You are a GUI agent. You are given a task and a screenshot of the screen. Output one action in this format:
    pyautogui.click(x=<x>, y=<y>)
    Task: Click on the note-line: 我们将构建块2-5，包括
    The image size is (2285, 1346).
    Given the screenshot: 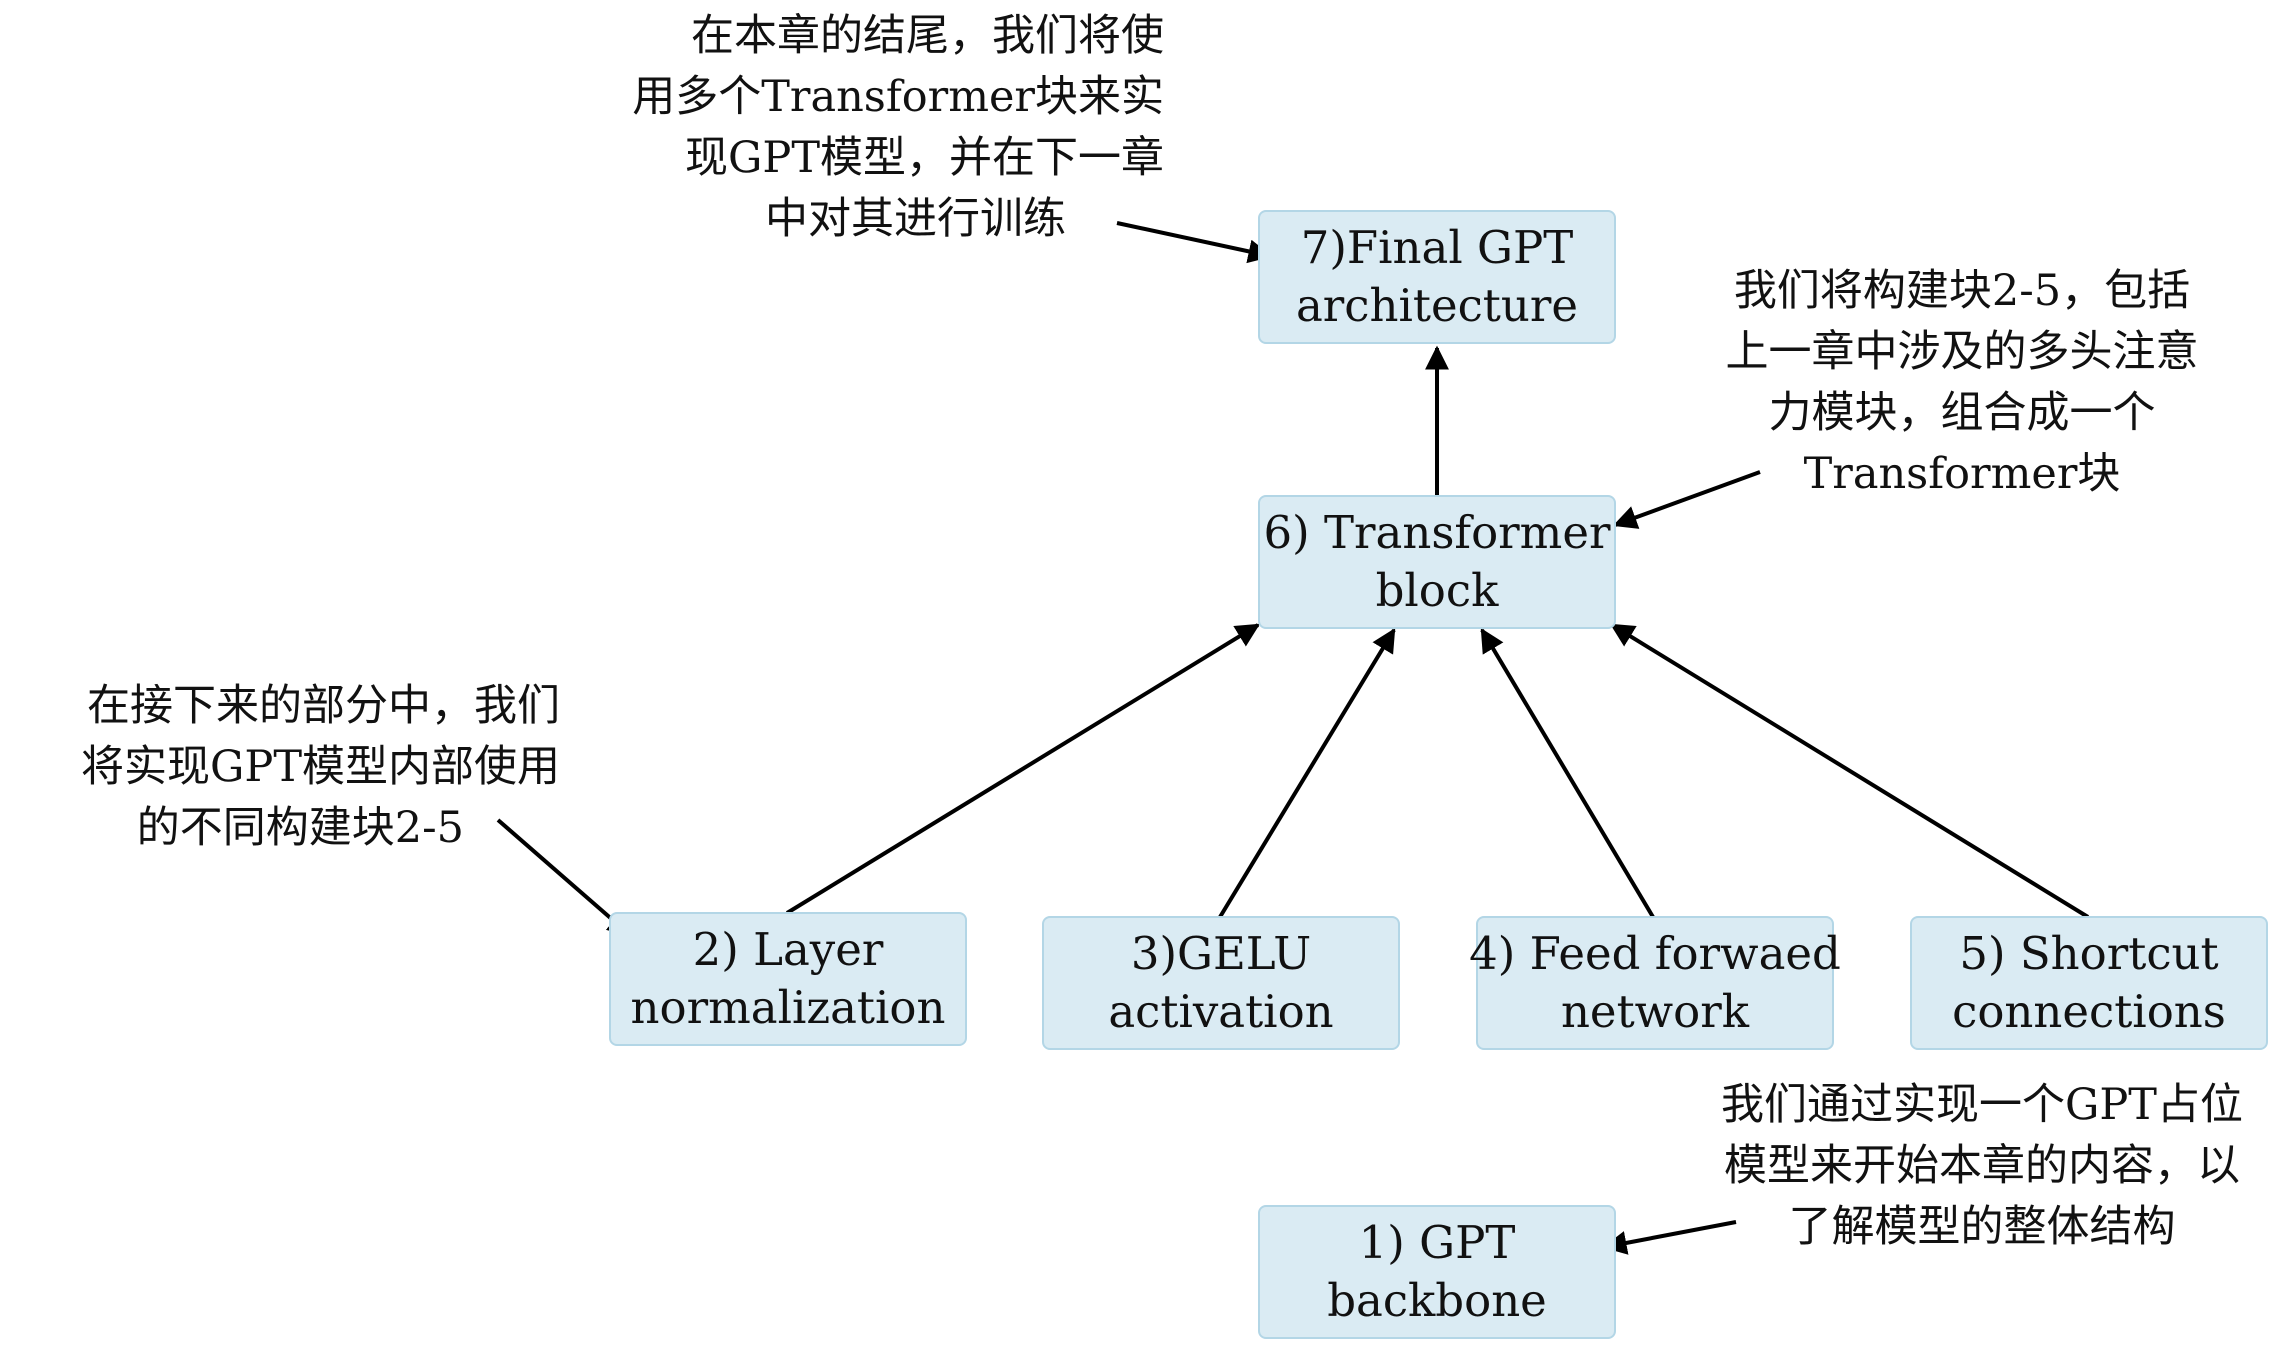 What is the action you would take?
    pyautogui.click(x=1962, y=291)
    